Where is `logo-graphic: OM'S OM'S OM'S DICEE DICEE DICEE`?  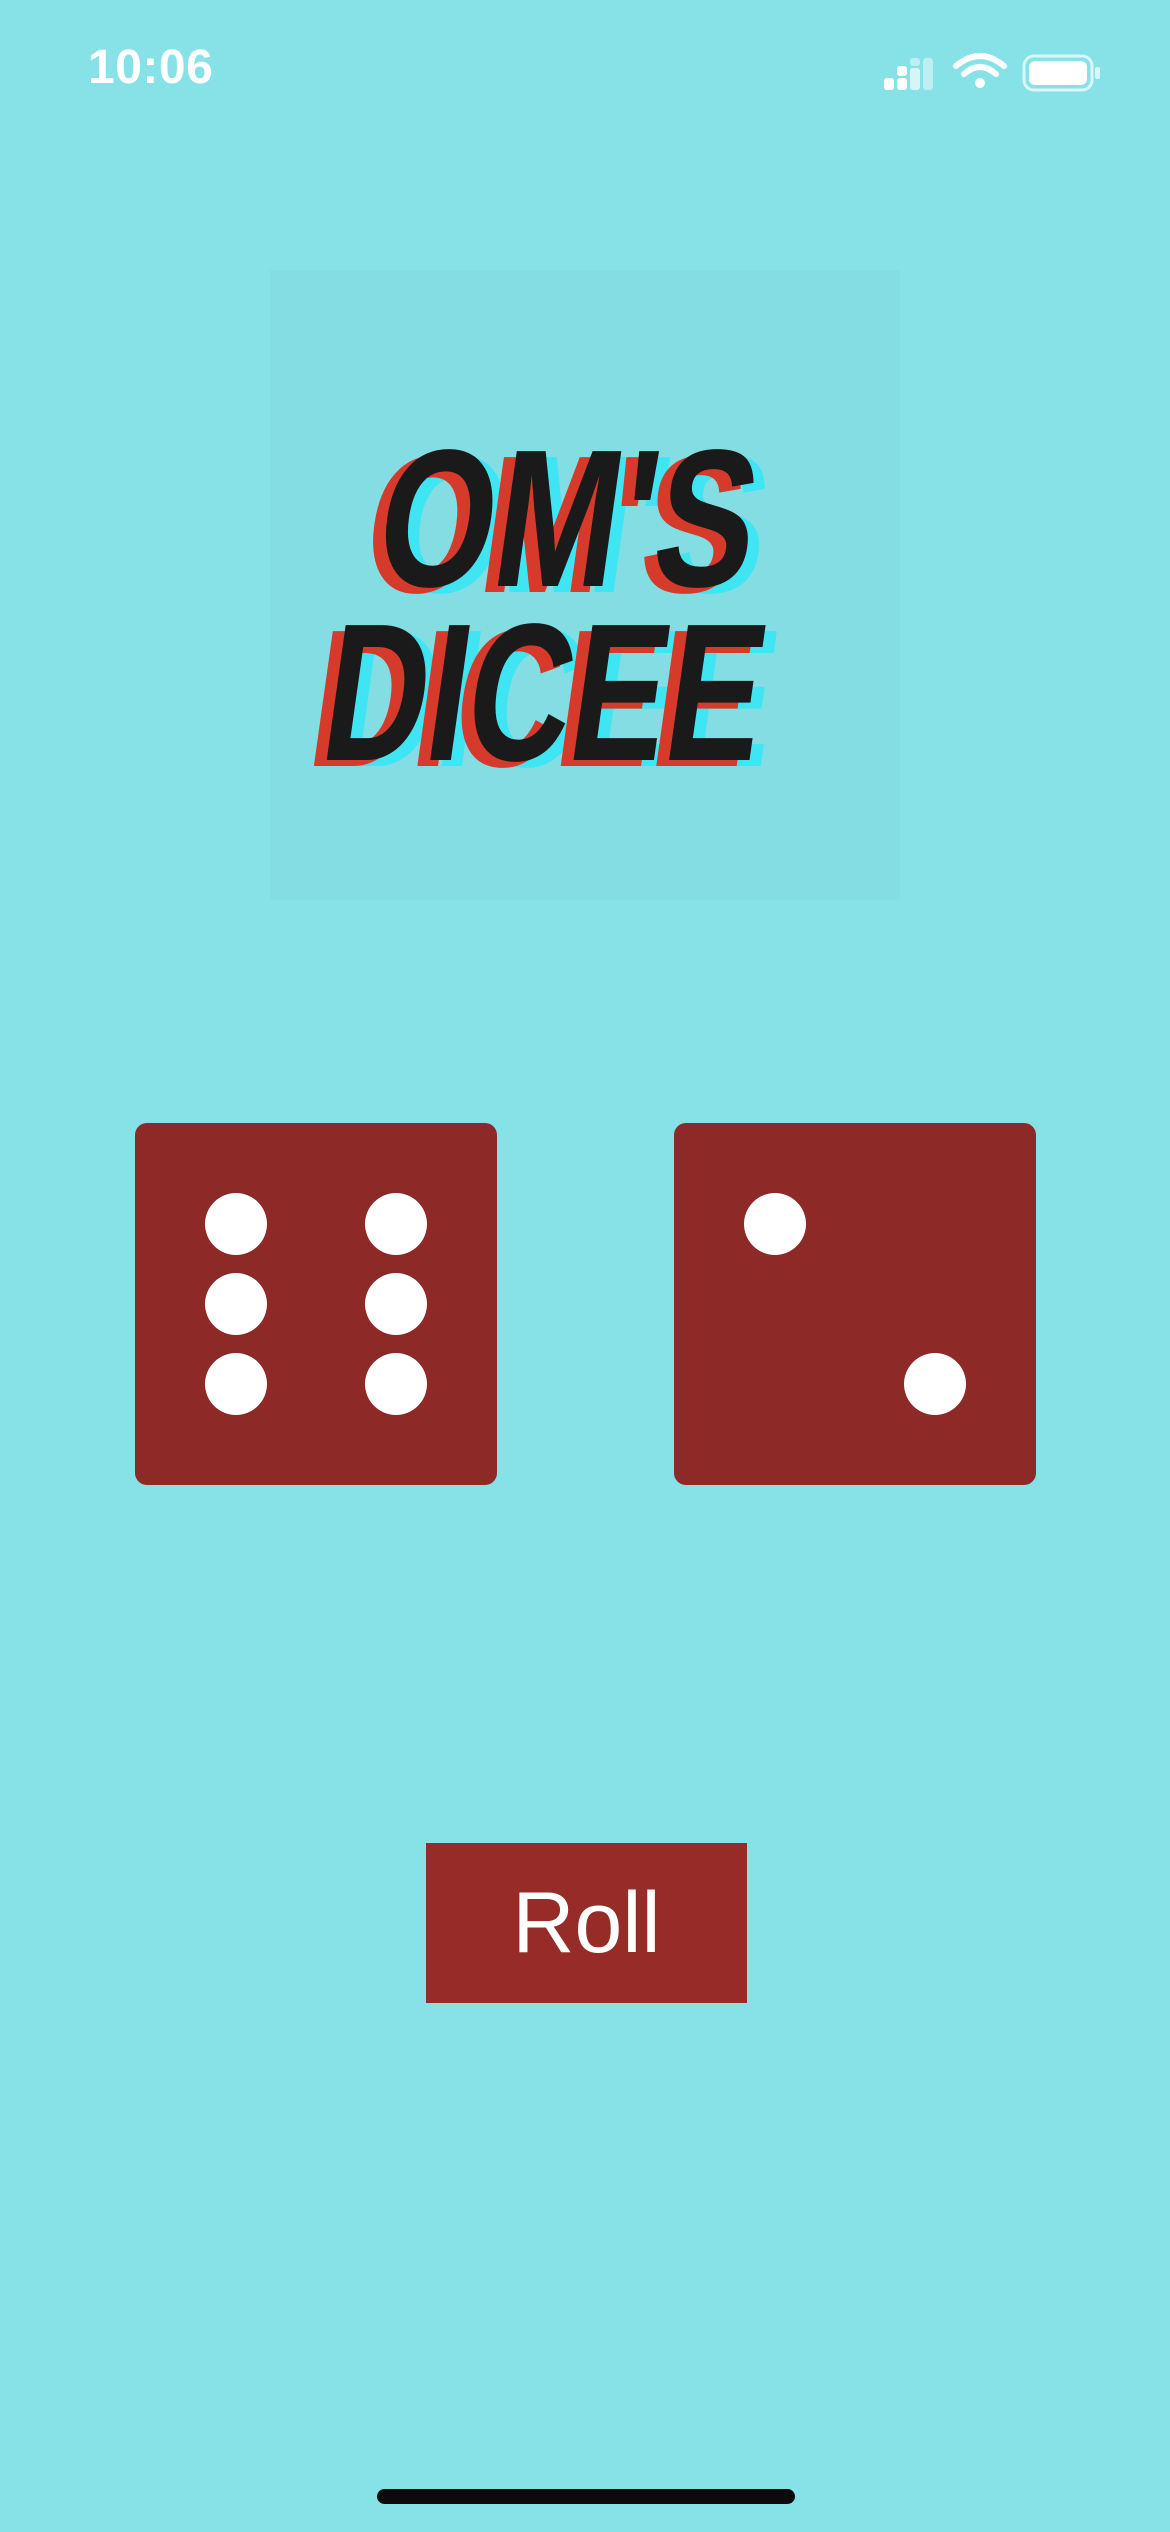
logo-graphic: OM'S OM'S OM'S DICEE DICEE DICEE is located at coordinates (544, 608).